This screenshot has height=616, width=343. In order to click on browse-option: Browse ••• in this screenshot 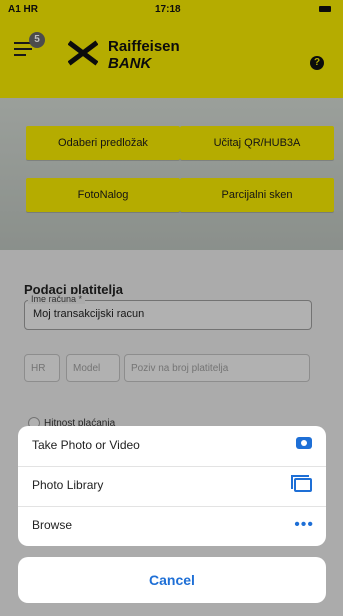, I will do `click(172, 526)`.